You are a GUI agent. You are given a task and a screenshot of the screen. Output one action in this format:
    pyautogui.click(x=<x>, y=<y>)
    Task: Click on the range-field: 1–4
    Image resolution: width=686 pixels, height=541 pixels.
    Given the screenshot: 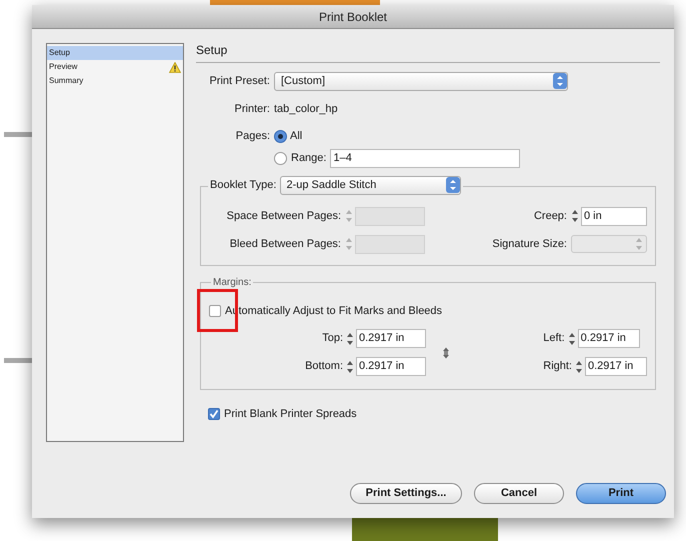 What is the action you would take?
    pyautogui.click(x=425, y=158)
    